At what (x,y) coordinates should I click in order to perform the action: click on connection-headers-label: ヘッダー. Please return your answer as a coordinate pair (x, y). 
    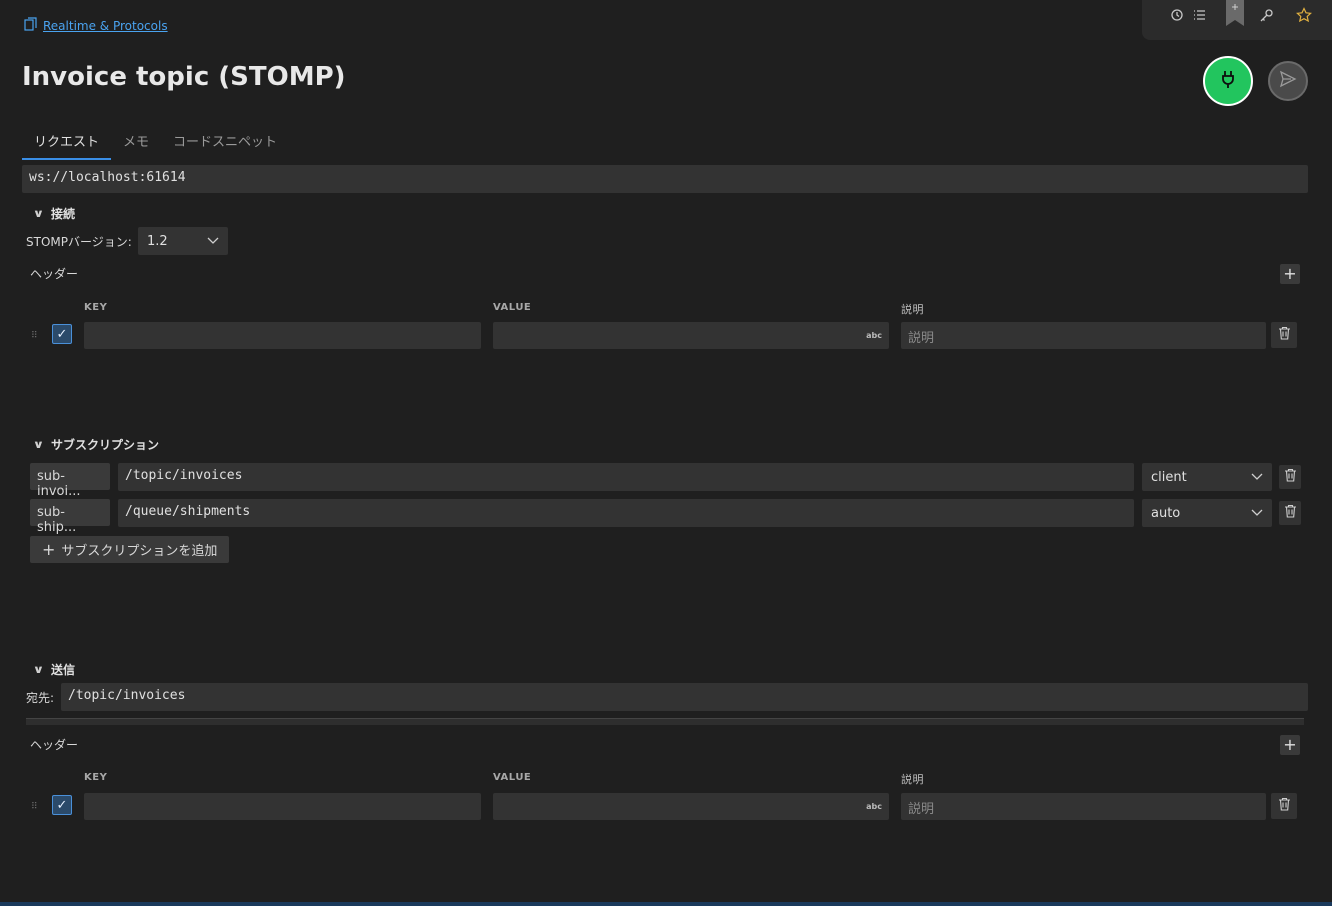
    Looking at the image, I should click on (54, 274).